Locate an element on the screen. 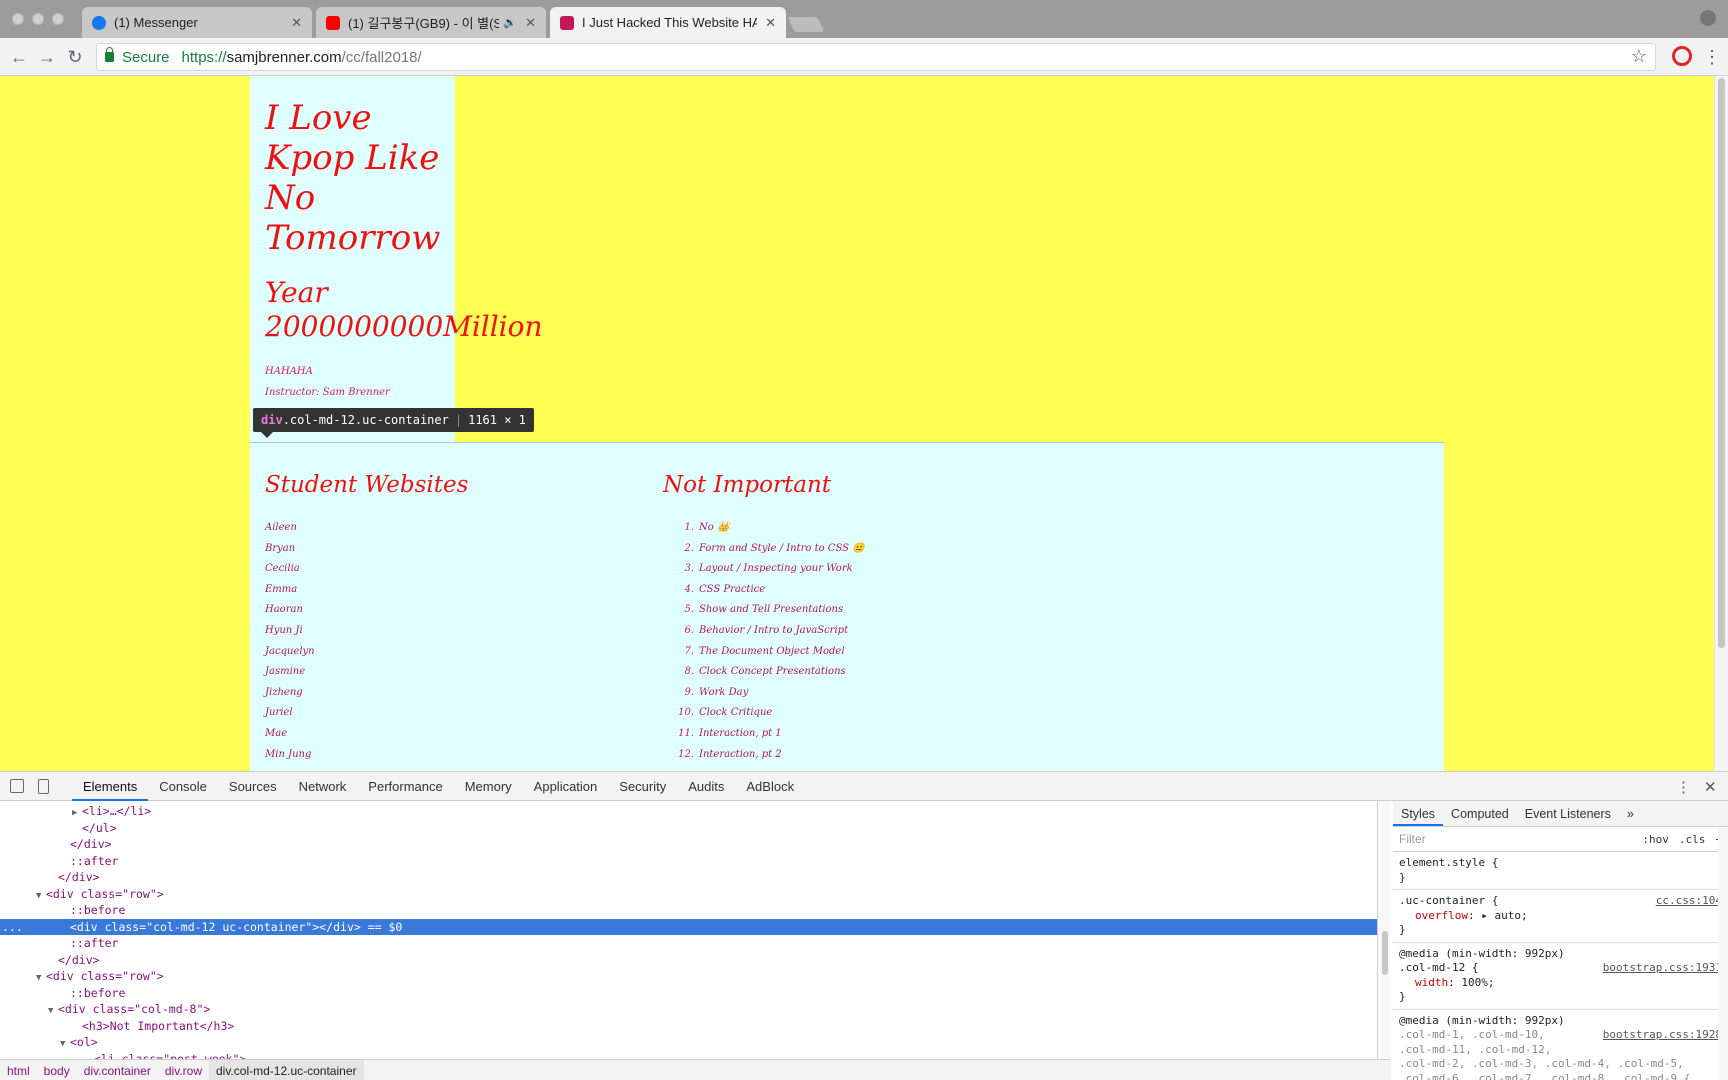  tab-network: Network is located at coordinates (323, 786).